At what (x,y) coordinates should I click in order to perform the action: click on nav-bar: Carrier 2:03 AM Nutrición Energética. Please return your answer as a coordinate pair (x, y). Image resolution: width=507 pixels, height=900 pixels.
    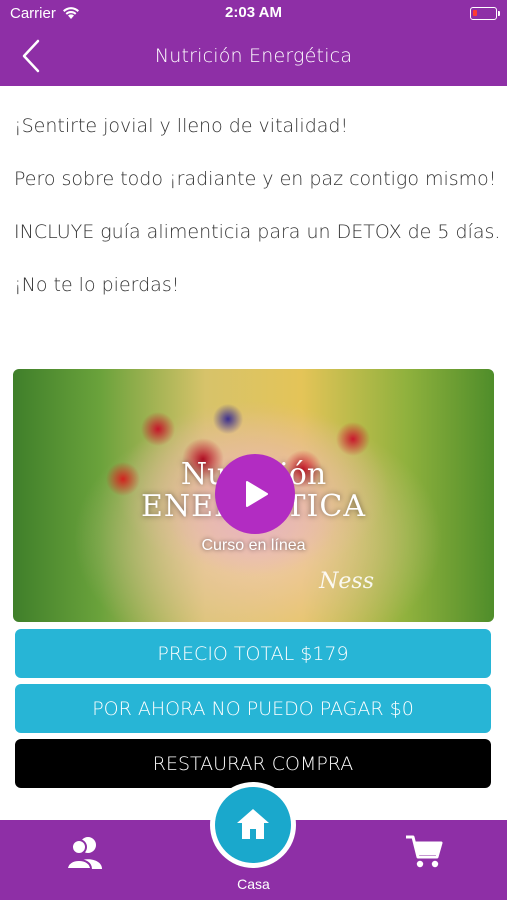
    Looking at the image, I should click on (253, 43).